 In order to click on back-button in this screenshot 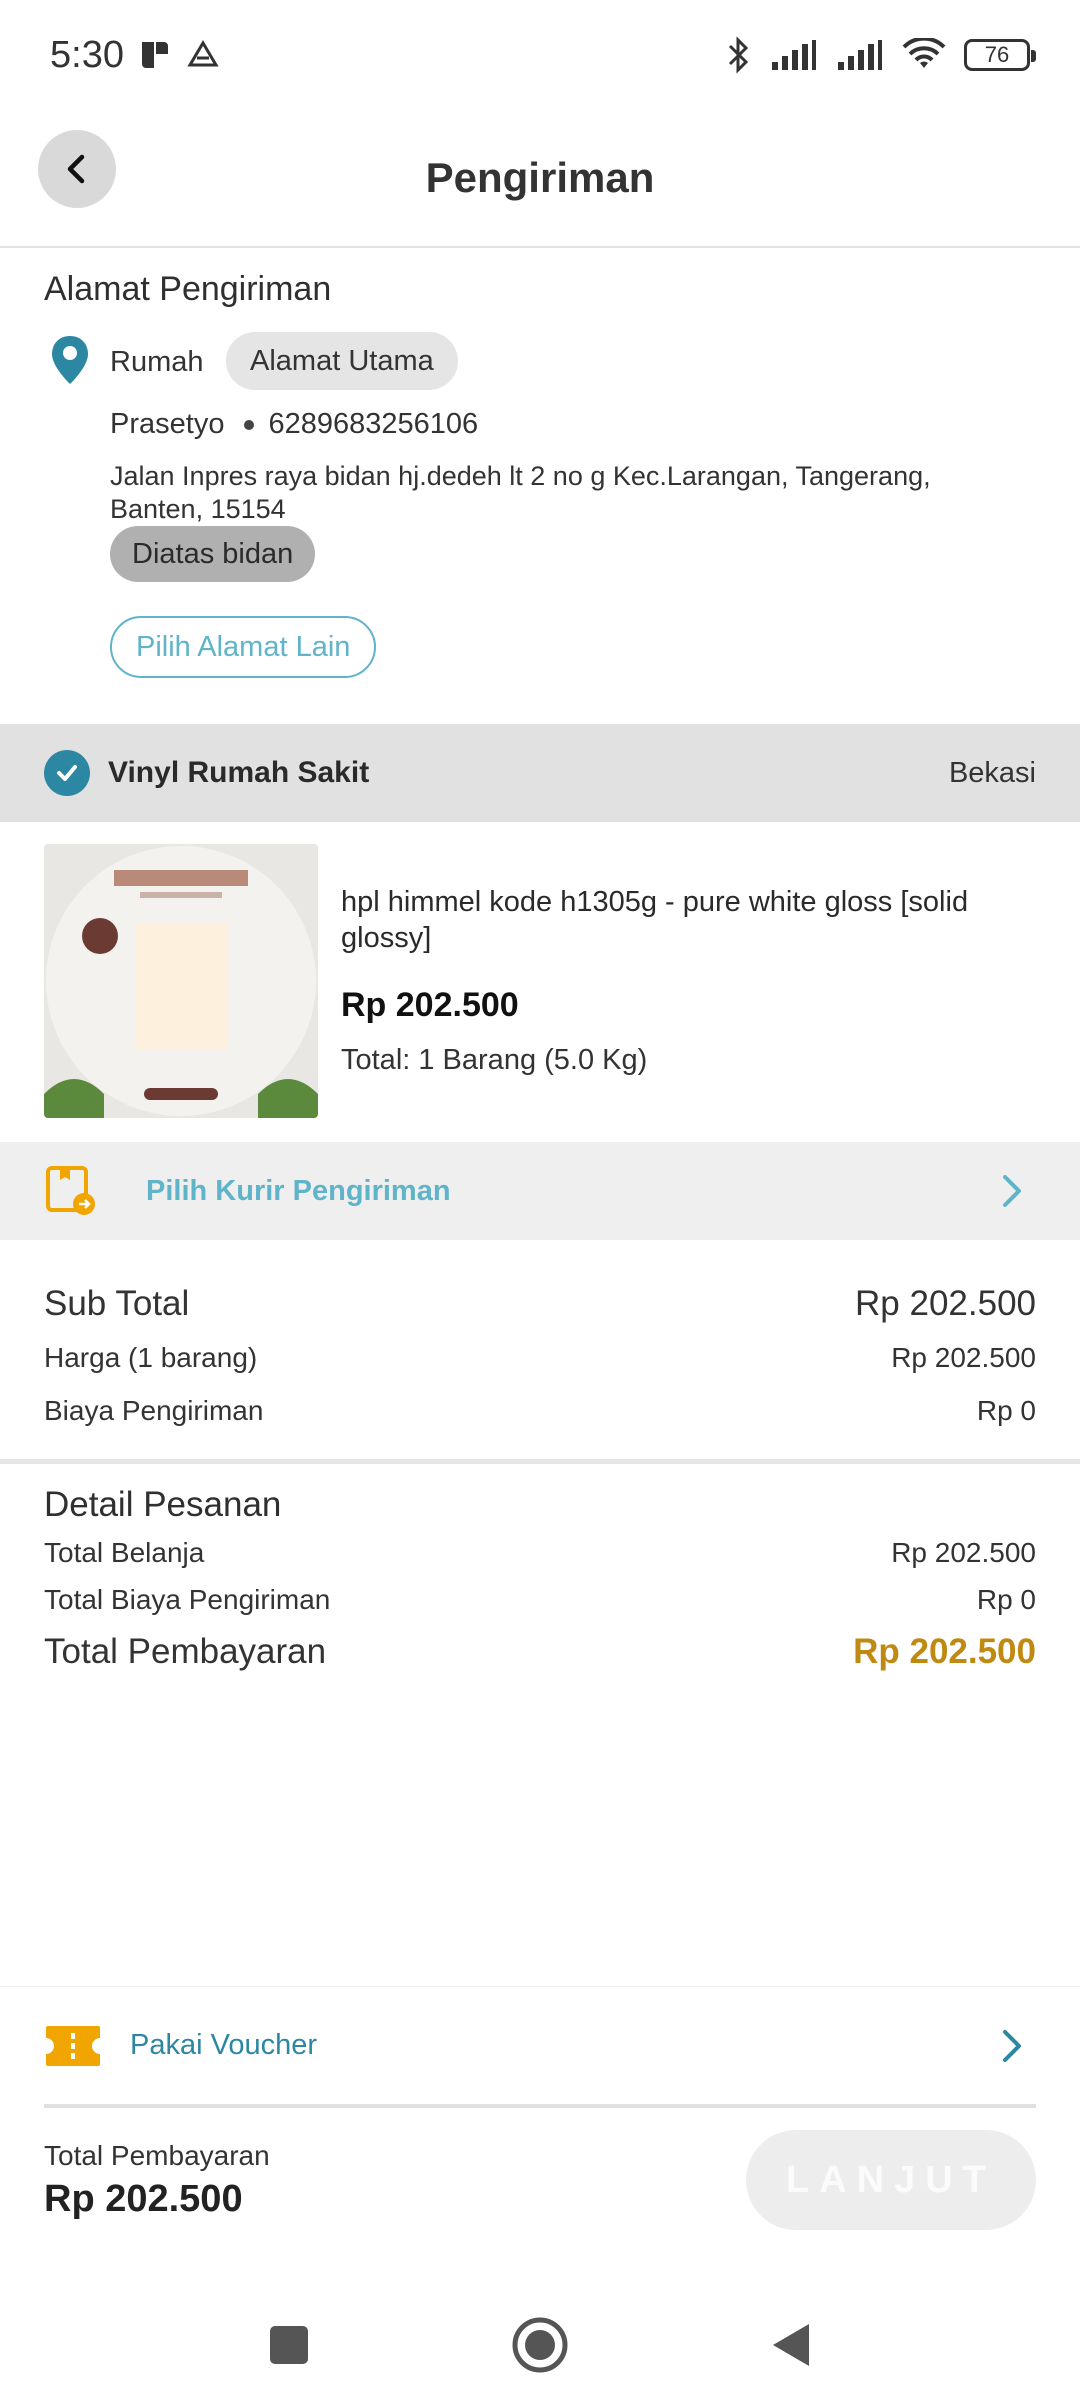, I will do `click(77, 169)`.